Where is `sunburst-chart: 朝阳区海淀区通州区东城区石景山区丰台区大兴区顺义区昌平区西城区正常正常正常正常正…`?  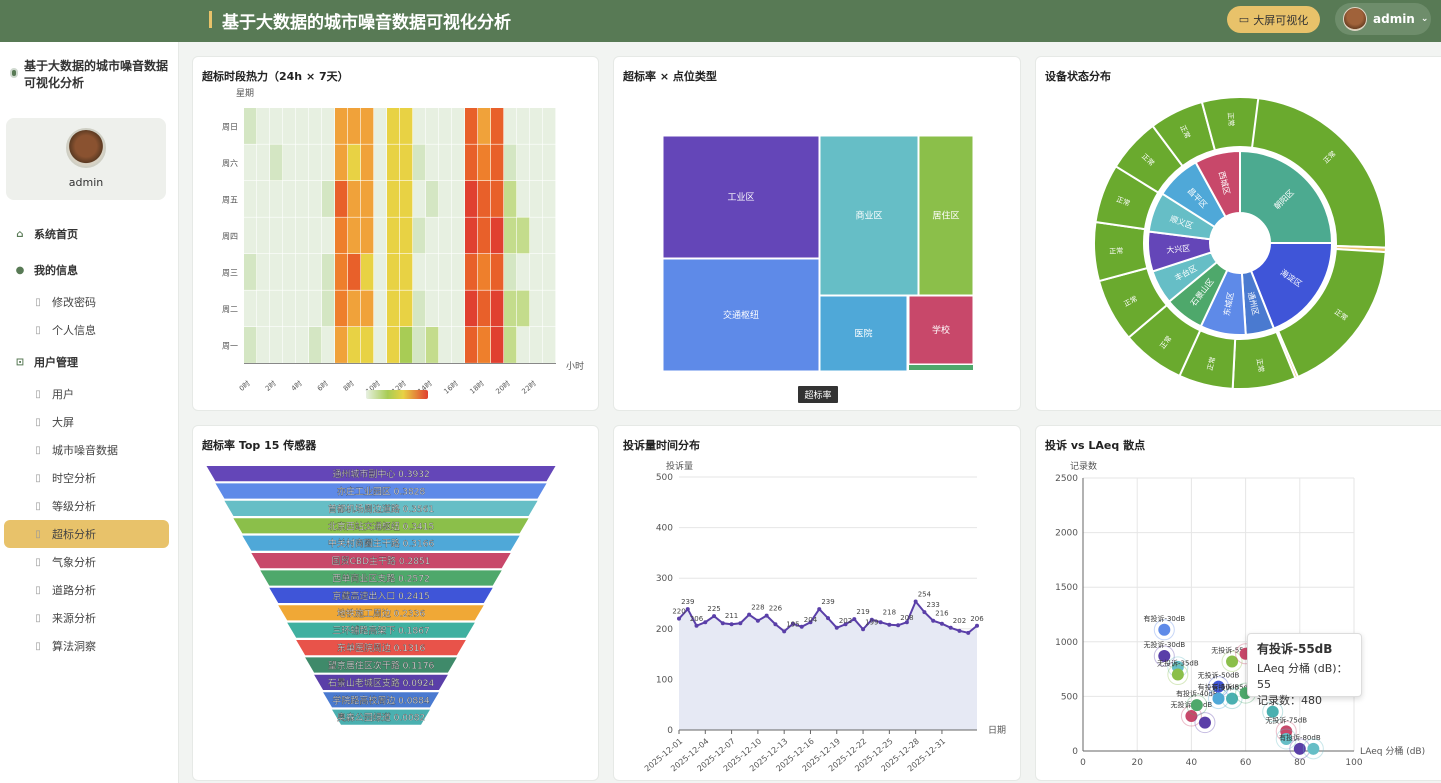 sunburst-chart: 朝阳区海淀区通州区东城区石景山区丰台区大兴区顺义区昌平区西城区正常正常正常正常正… is located at coordinates (1240, 242).